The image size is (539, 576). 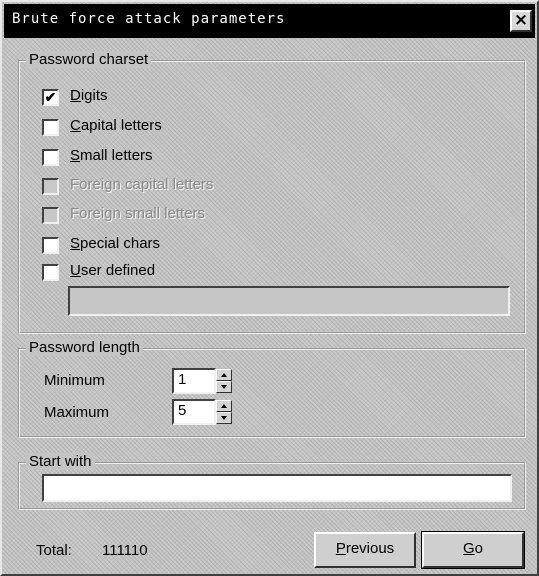 What do you see at coordinates (50, 245) in the screenshot?
I see `checkbox-special-chars-box` at bounding box center [50, 245].